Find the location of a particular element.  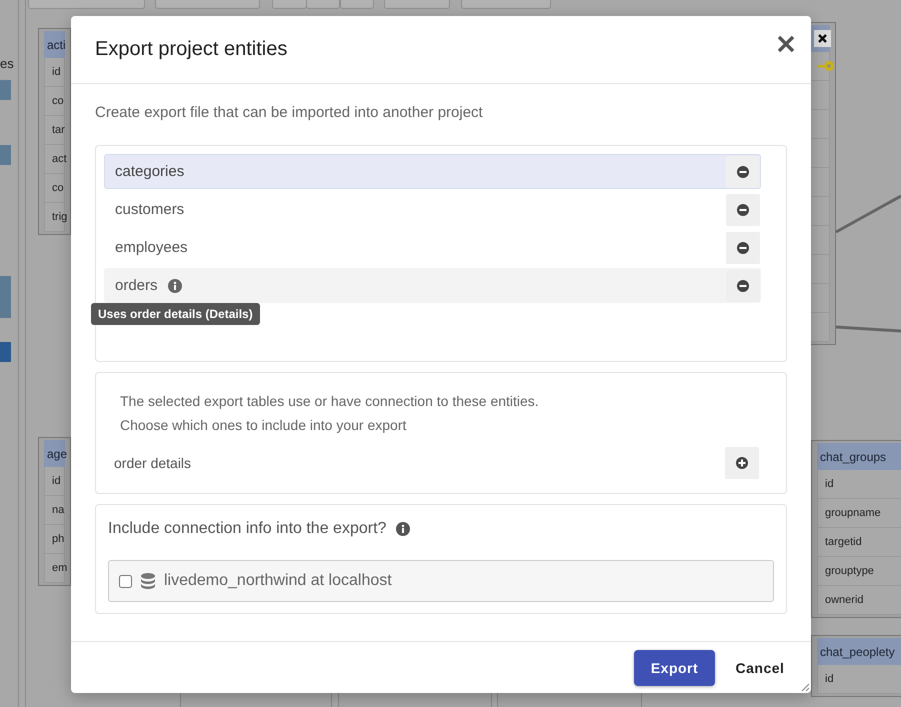

table-title: chat_peoplety is located at coordinates (857, 651).